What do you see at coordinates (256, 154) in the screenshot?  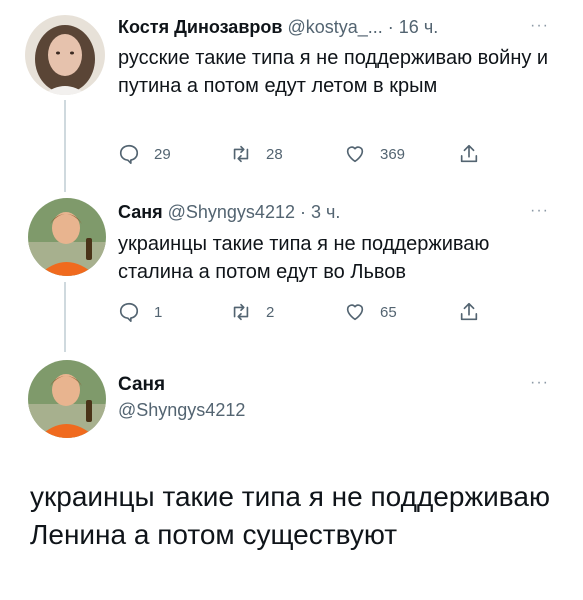 I see `retweet-button: 28` at bounding box center [256, 154].